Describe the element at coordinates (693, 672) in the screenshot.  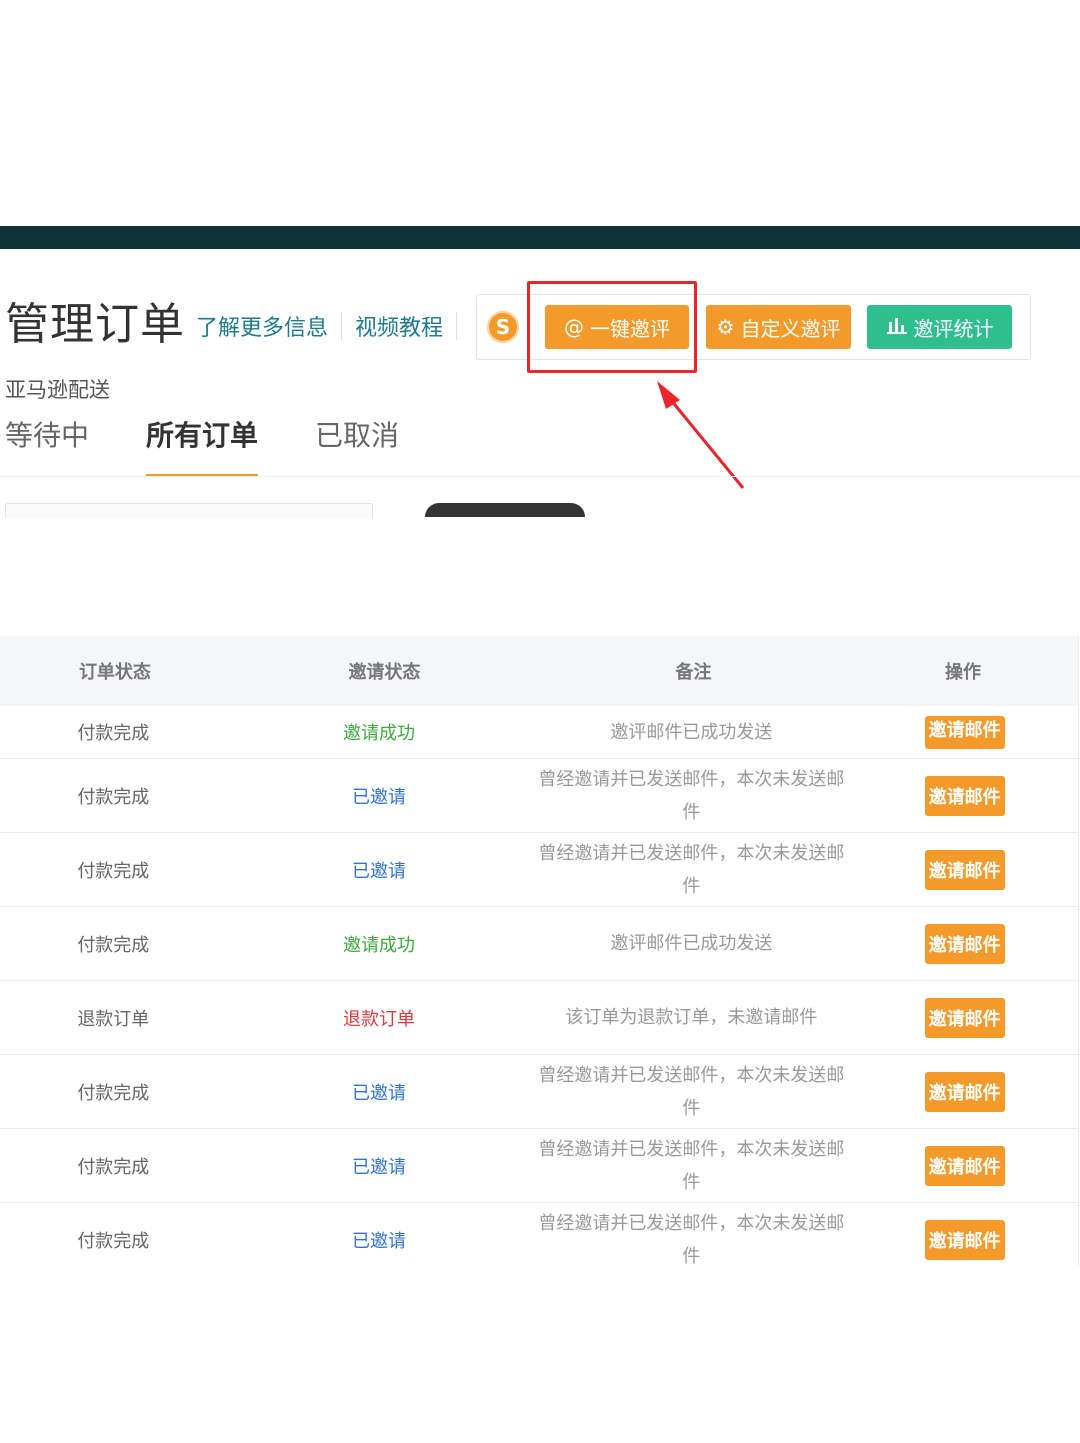
I see `header-note: 备注` at that location.